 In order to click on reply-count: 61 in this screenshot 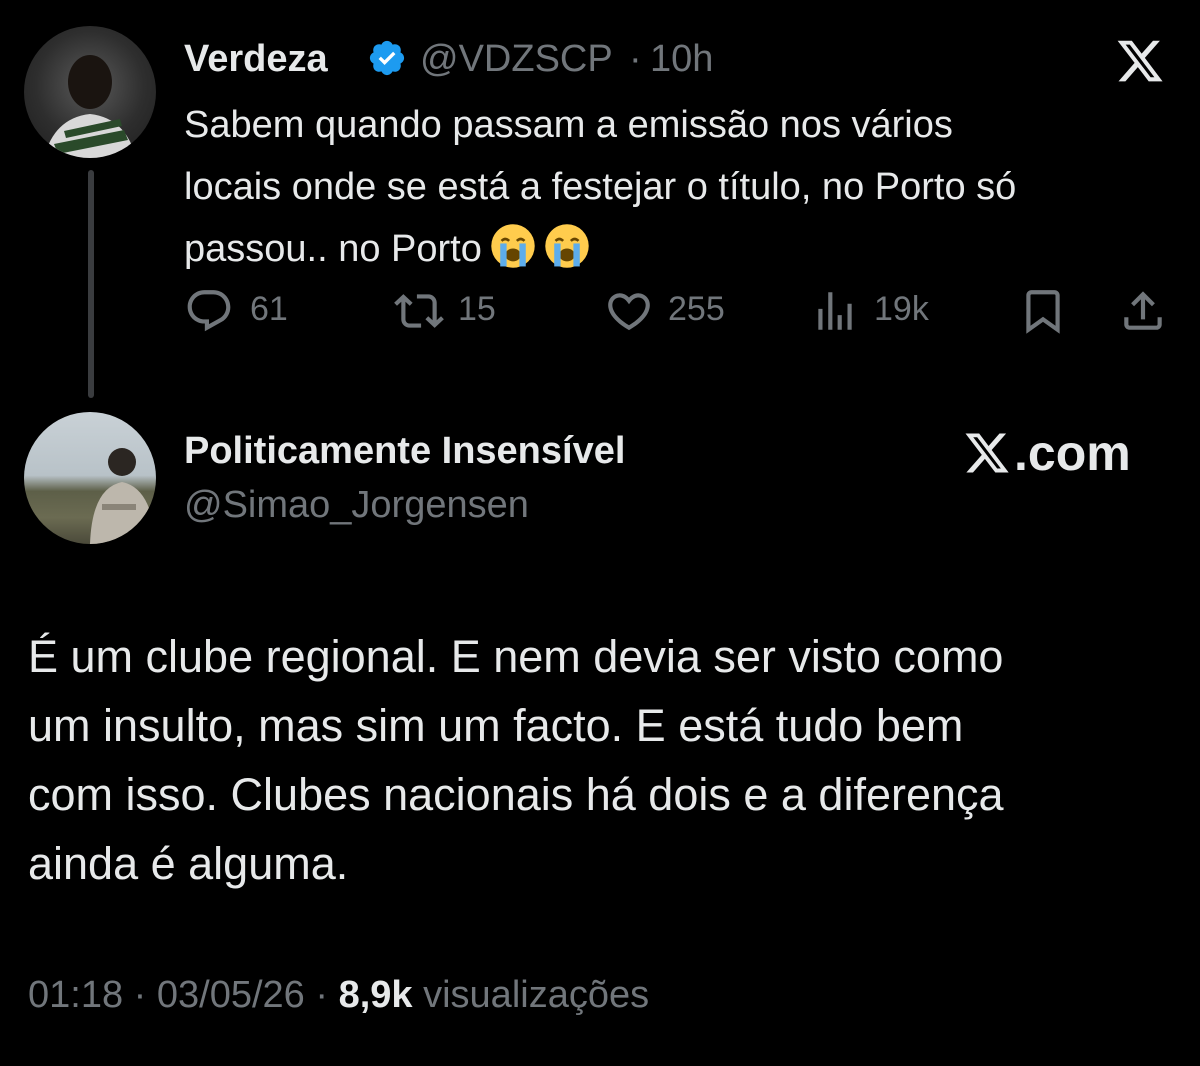, I will do `click(269, 309)`.